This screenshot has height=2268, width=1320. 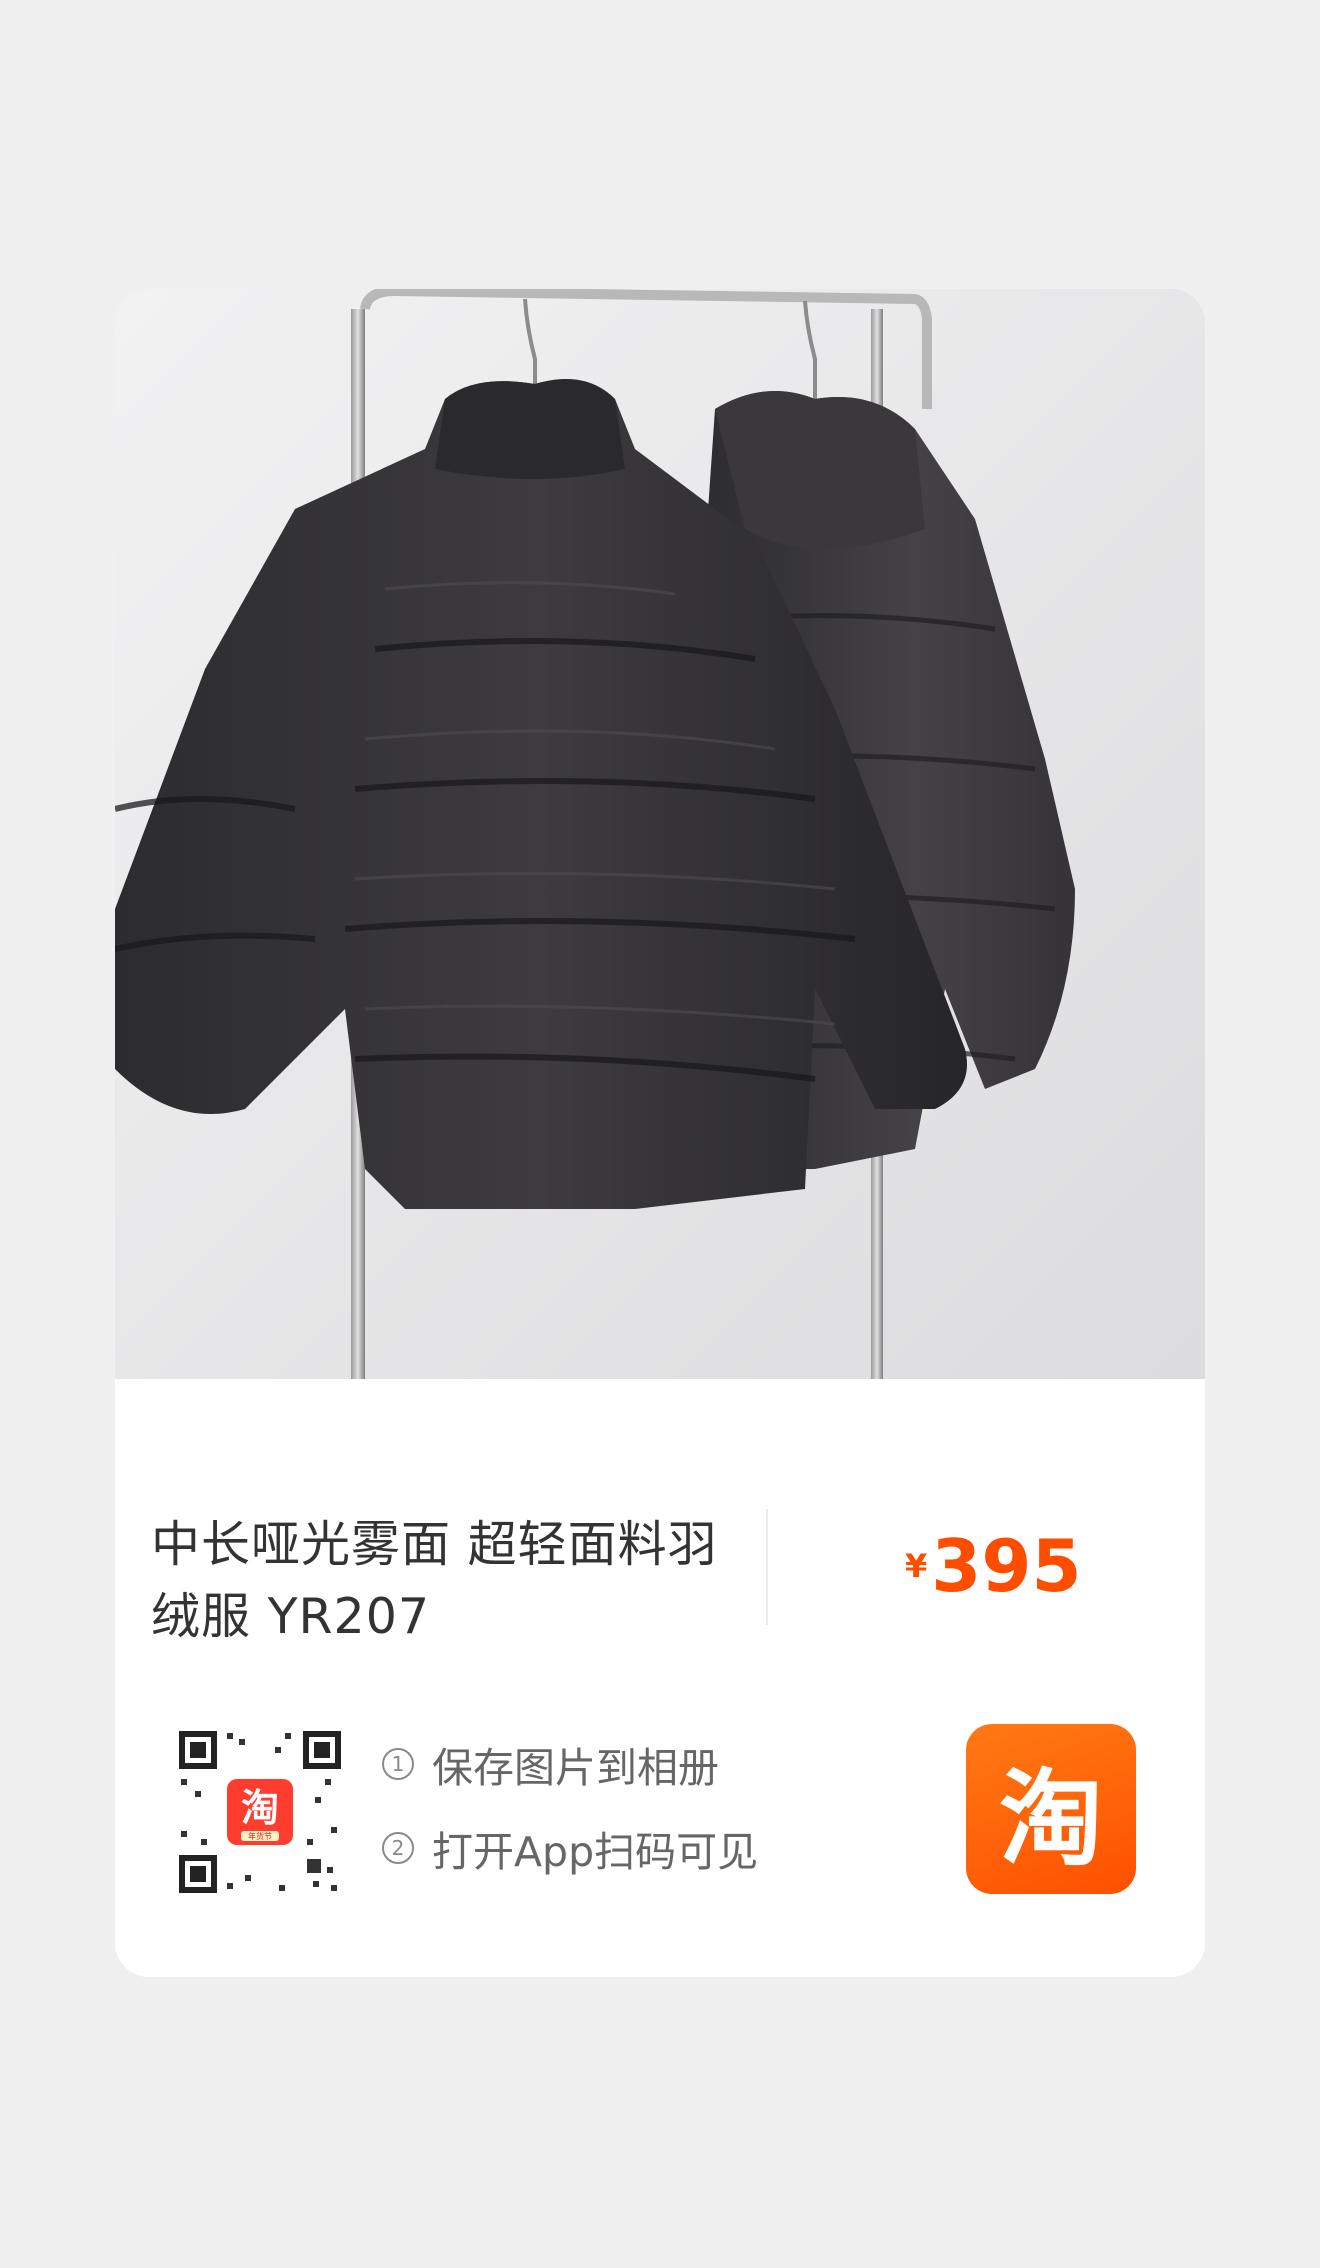 What do you see at coordinates (260, 1808) in the screenshot?
I see `svg-text: 淘` at bounding box center [260, 1808].